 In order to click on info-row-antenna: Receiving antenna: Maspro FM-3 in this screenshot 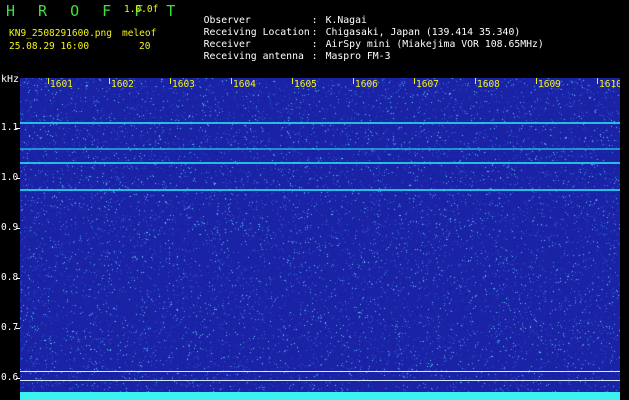, I will do `click(297, 56)`.